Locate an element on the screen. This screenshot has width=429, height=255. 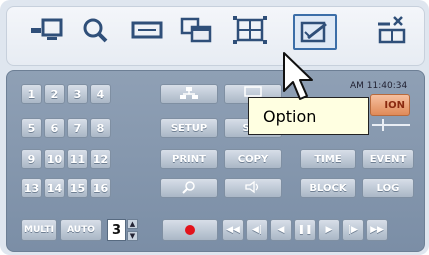
channel-button: 10 is located at coordinates (54, 159).